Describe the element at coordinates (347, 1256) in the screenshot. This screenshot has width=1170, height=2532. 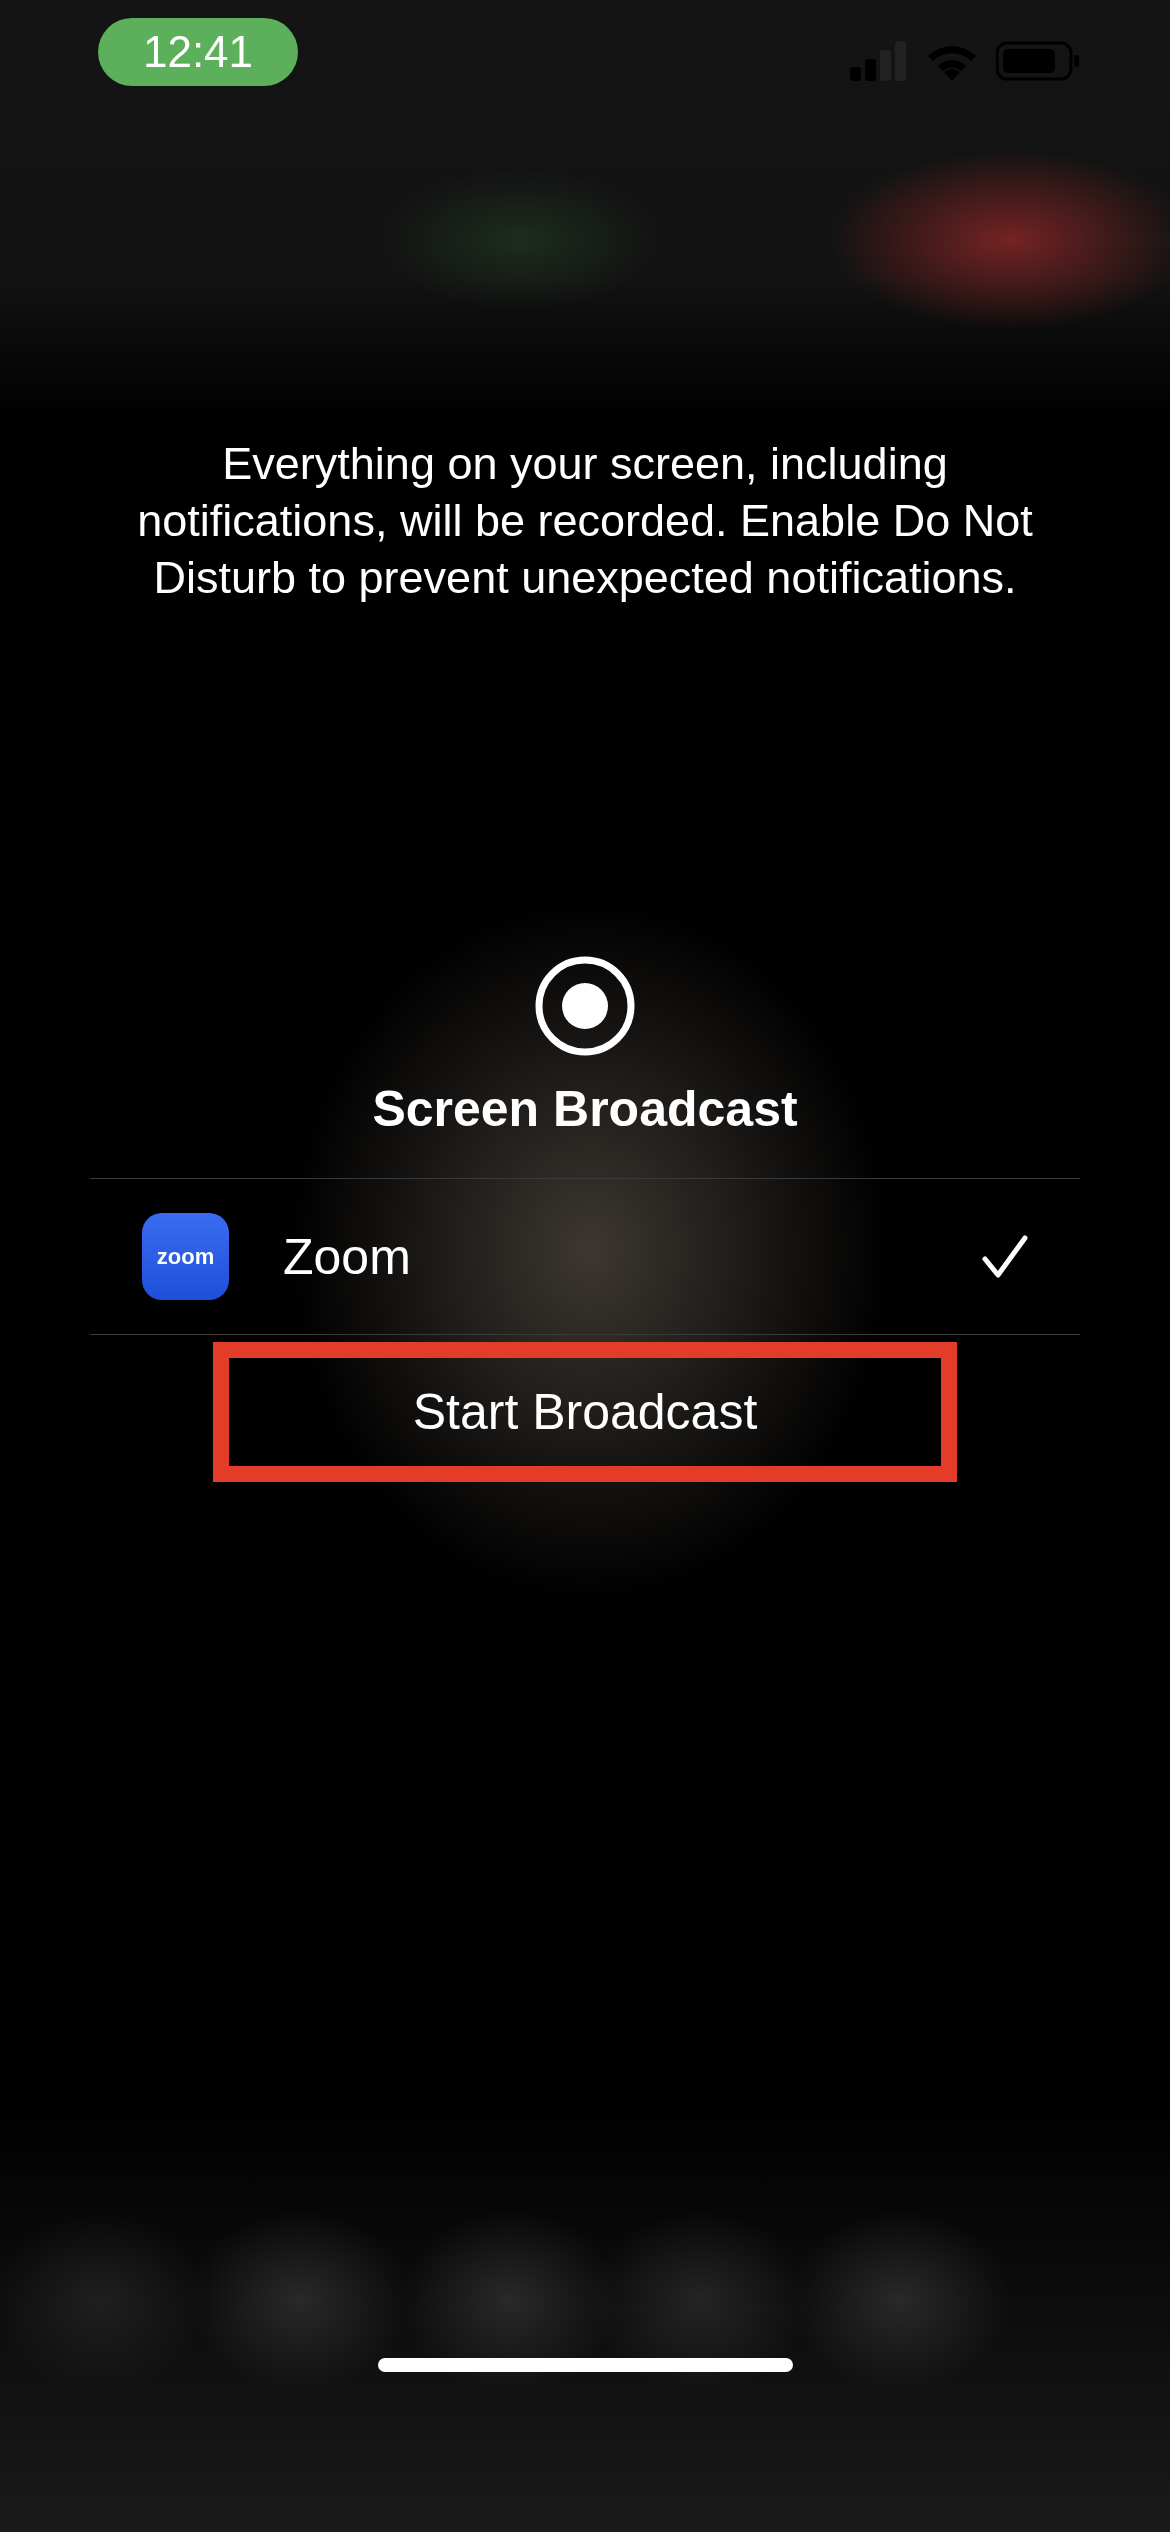
I see `app-name: Zoom` at that location.